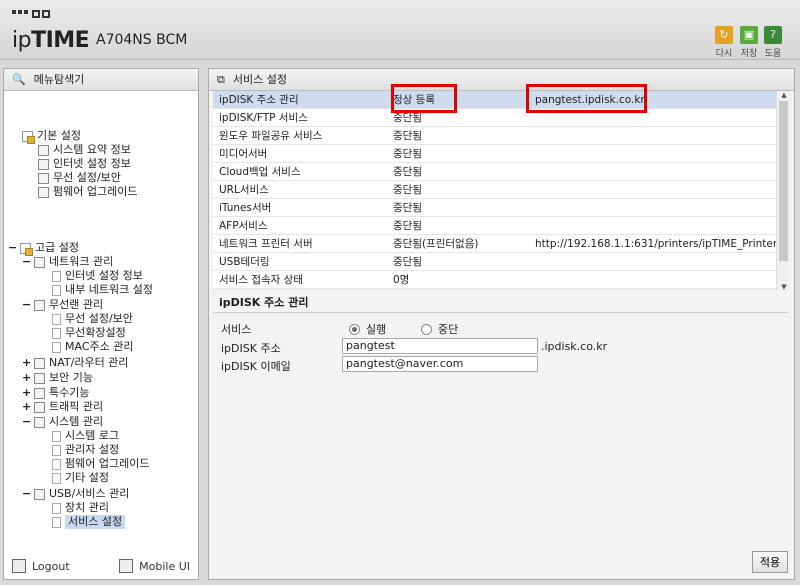  What do you see at coordinates (426, 329) in the screenshot?
I see `radio-unselected-icon` at bounding box center [426, 329].